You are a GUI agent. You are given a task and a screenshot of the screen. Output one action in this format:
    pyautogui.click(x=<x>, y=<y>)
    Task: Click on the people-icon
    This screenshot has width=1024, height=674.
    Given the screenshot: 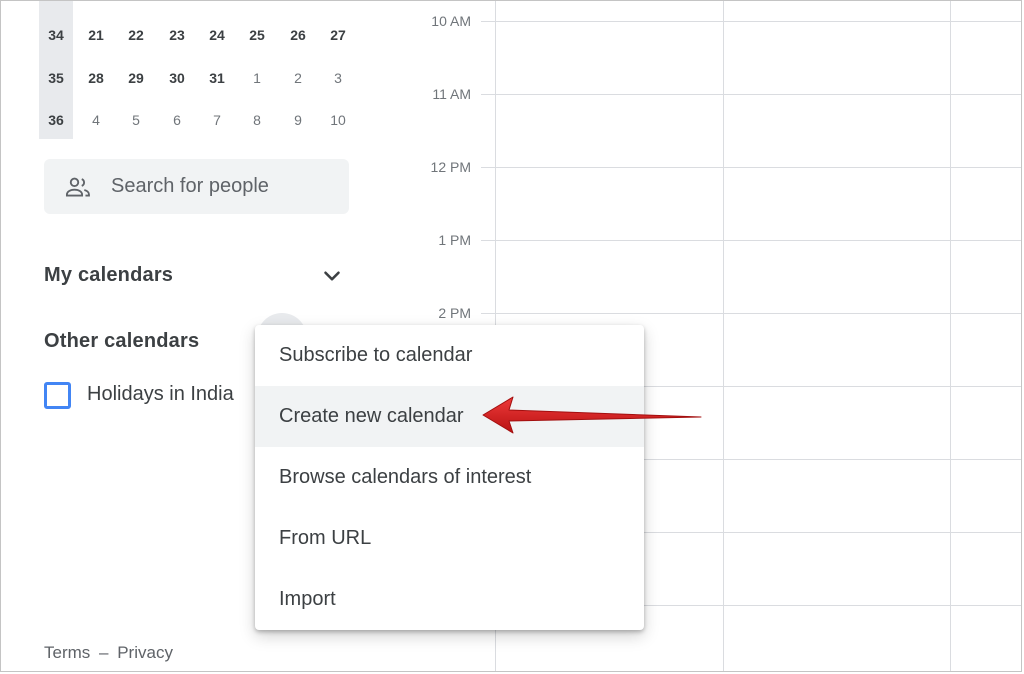 What is the action you would take?
    pyautogui.click(x=77, y=186)
    